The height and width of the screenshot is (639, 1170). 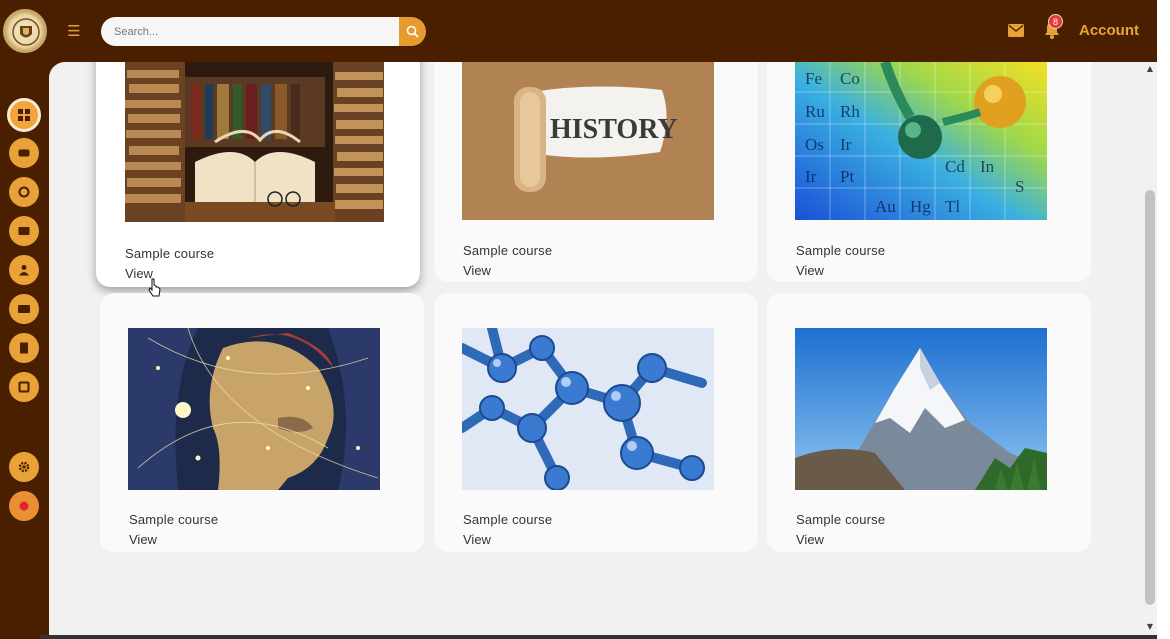 What do you see at coordinates (254, 409) in the screenshot?
I see `constellation-face-icon` at bounding box center [254, 409].